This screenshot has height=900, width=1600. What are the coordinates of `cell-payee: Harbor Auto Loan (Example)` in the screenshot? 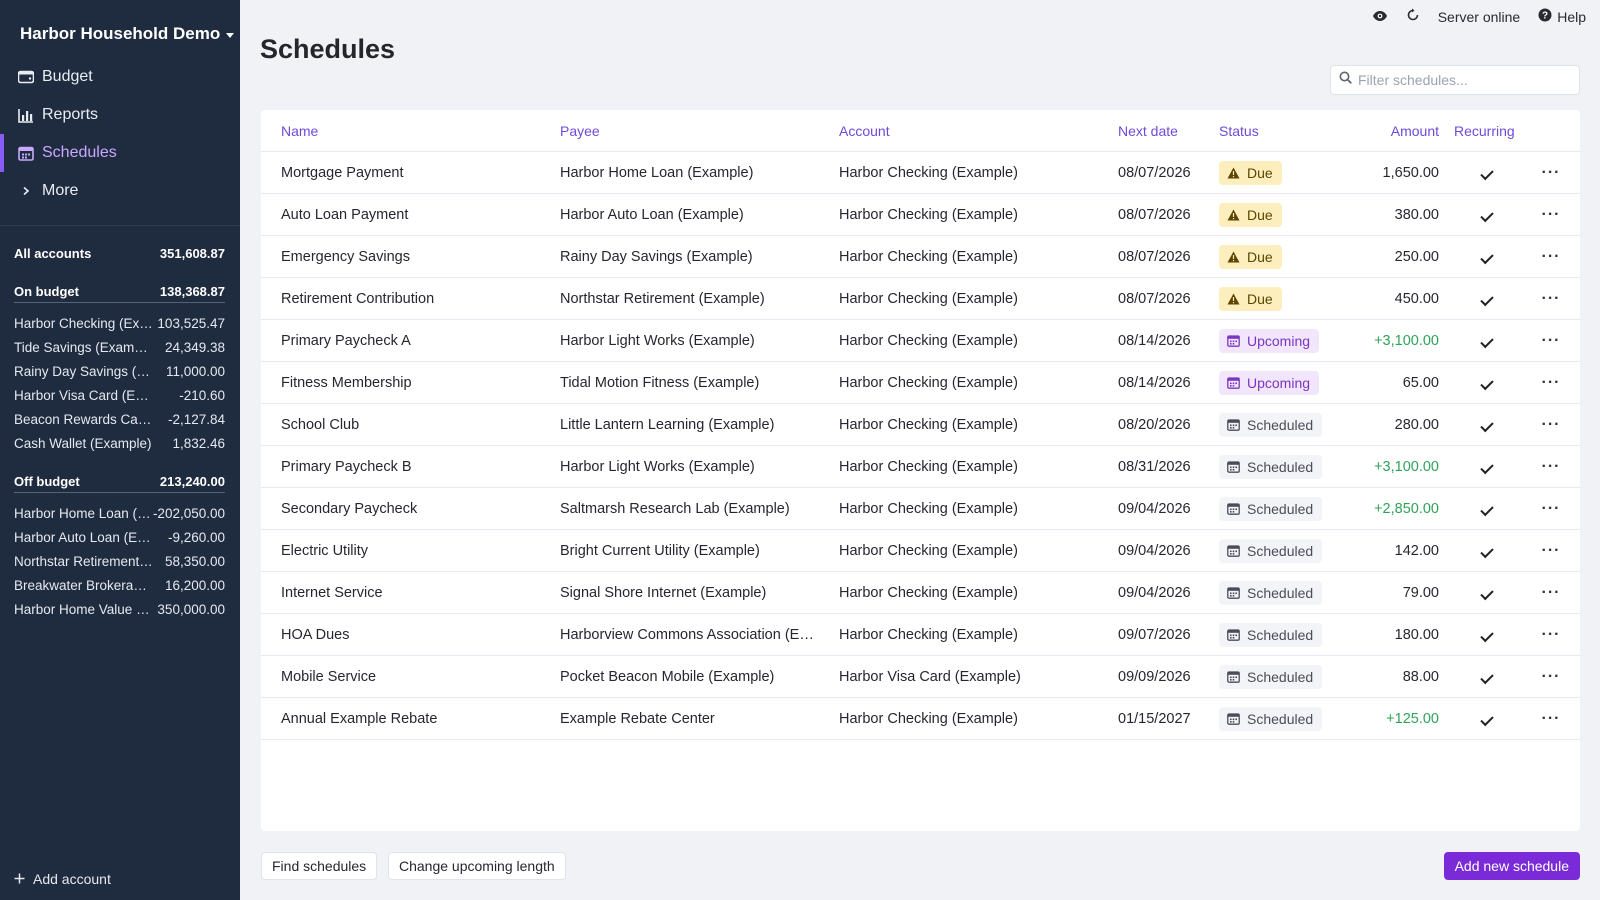 It's located at (652, 214).